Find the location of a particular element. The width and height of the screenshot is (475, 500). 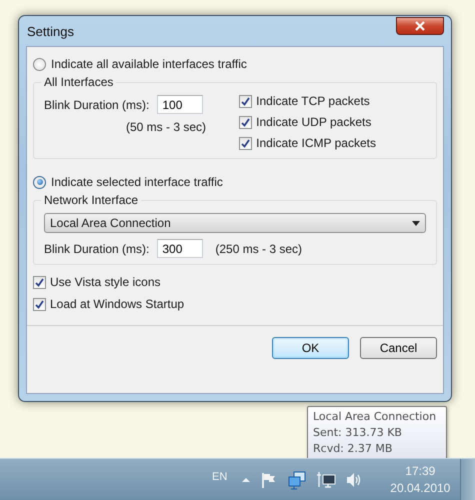

group-title: All Interfaces is located at coordinates (78, 82).